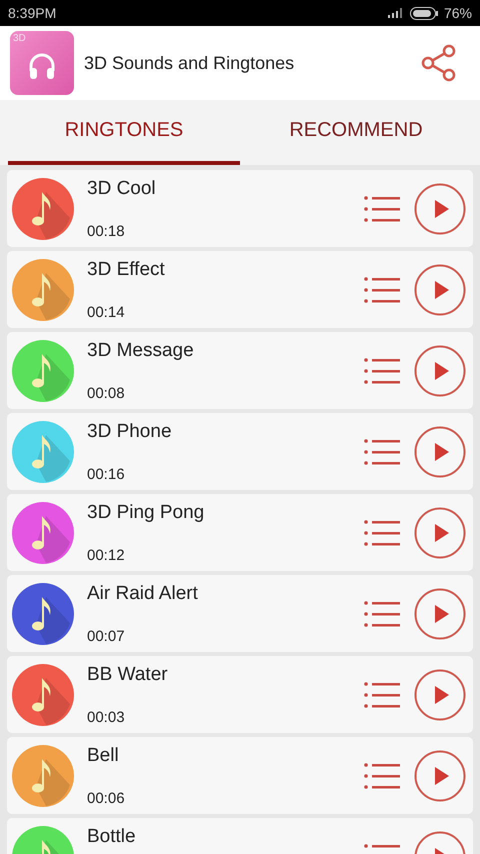  I want to click on ringtone-card: 3D Effect 00:14, so click(240, 289).